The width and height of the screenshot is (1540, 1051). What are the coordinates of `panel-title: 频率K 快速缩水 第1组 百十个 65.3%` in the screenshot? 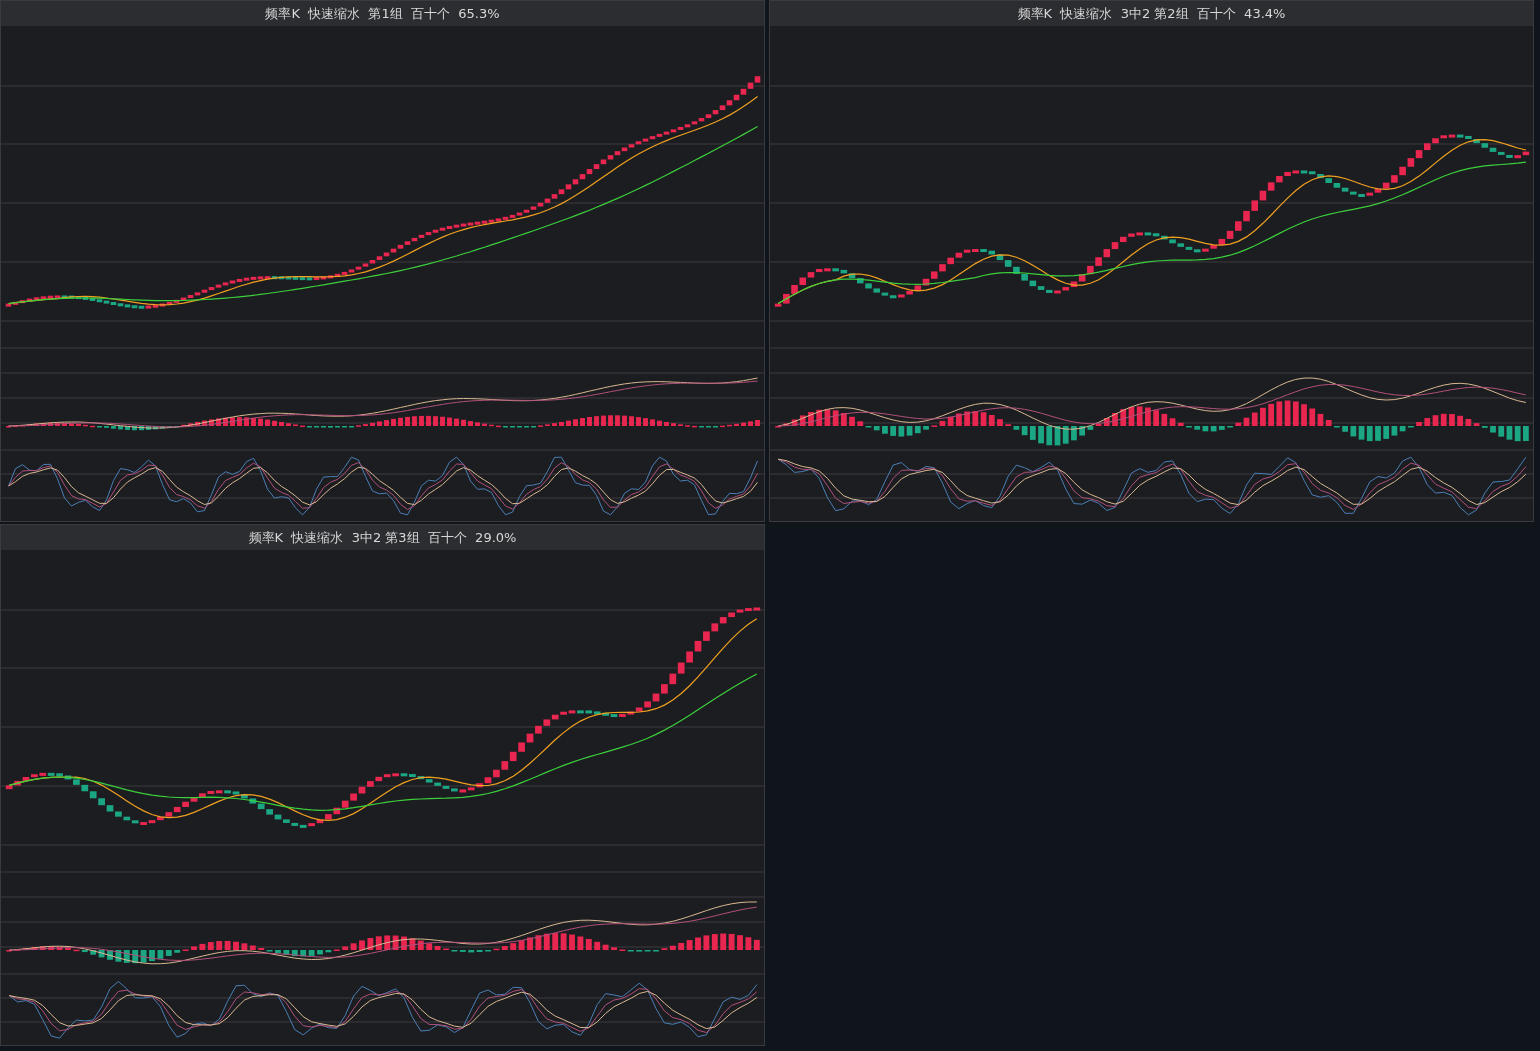 It's located at (382, 13).